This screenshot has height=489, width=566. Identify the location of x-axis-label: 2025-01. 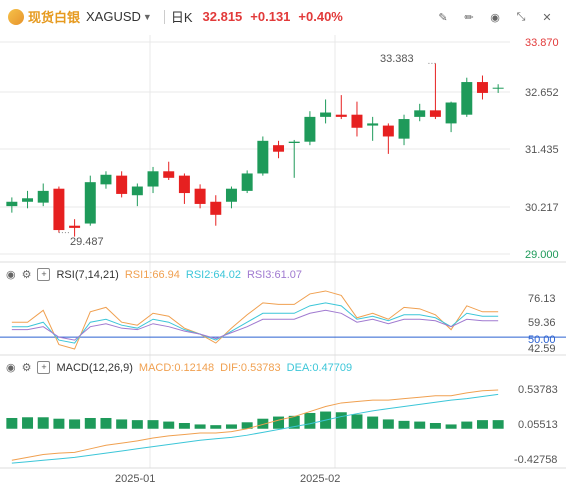
(135, 479).